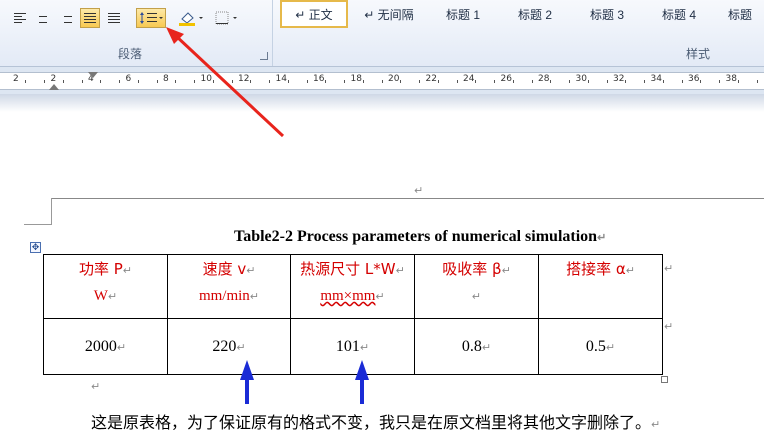 The image size is (764, 443). I want to click on paragraph-dialog-launcher, so click(264, 56).